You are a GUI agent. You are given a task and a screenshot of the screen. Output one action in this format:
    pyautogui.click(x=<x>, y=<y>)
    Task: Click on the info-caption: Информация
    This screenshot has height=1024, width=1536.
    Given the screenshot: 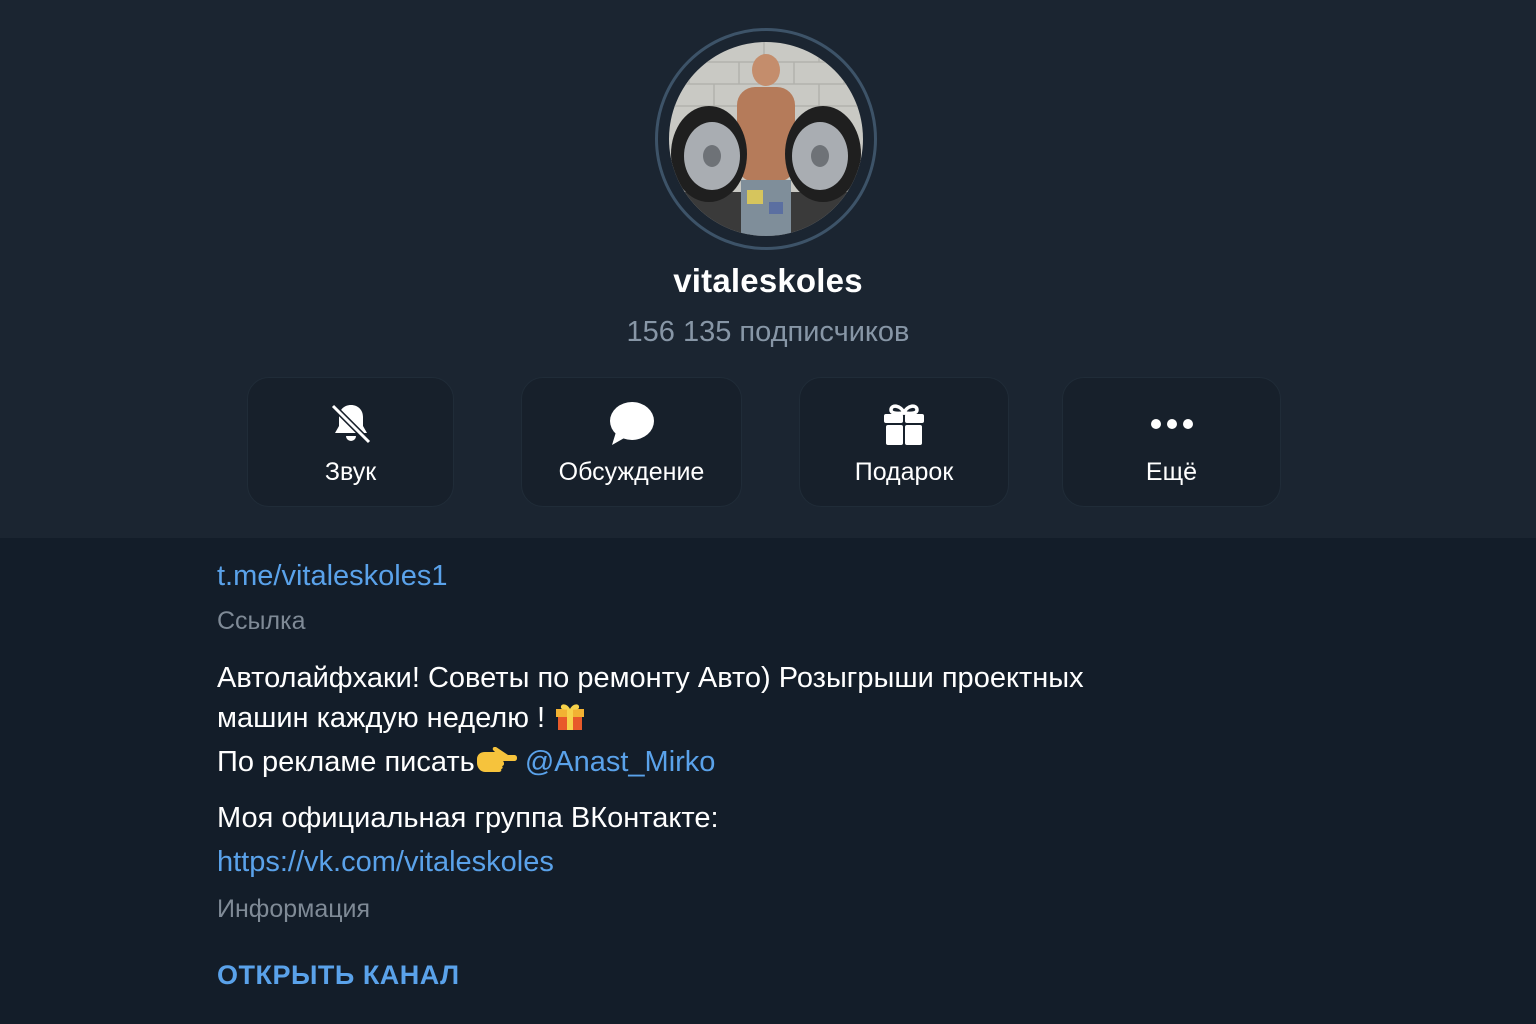 What is the action you would take?
    pyautogui.click(x=294, y=909)
    